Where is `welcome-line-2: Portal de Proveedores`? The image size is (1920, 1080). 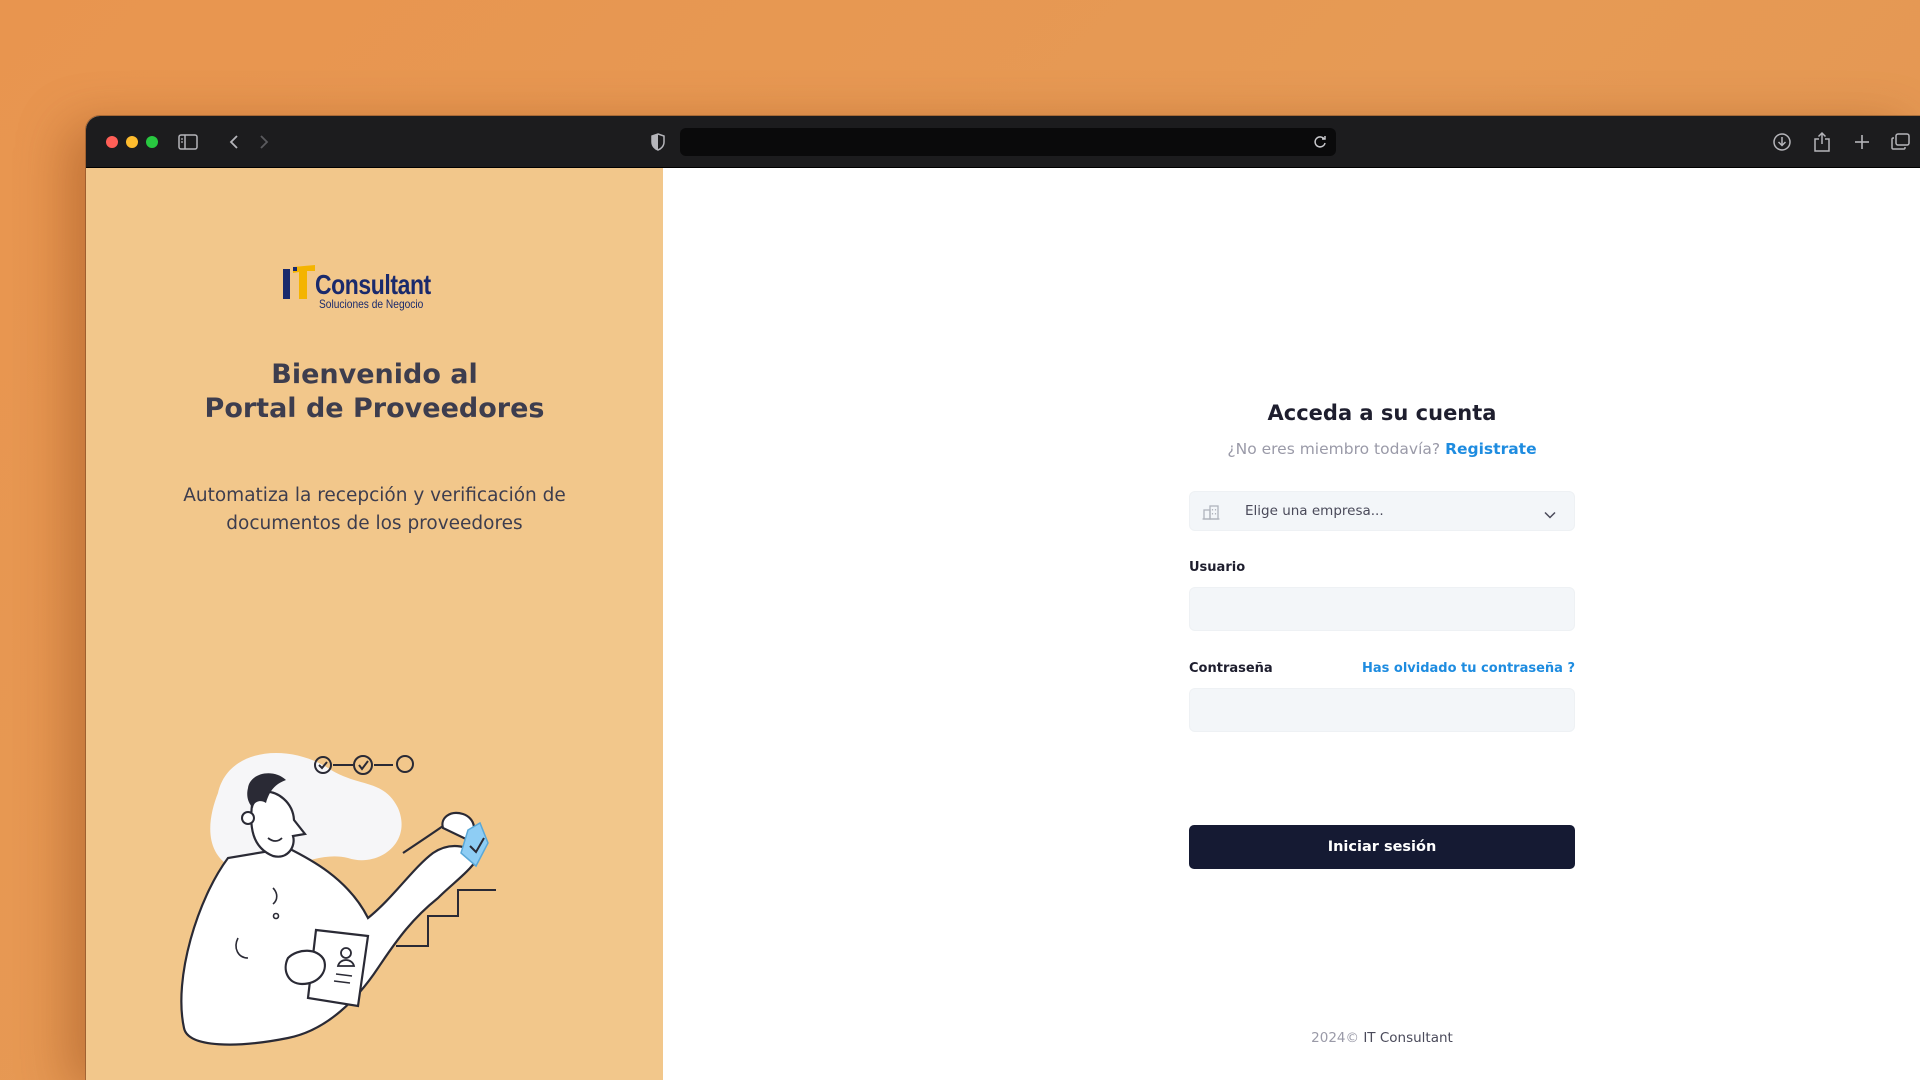 welcome-line-2: Portal de Proveedores is located at coordinates (374, 408).